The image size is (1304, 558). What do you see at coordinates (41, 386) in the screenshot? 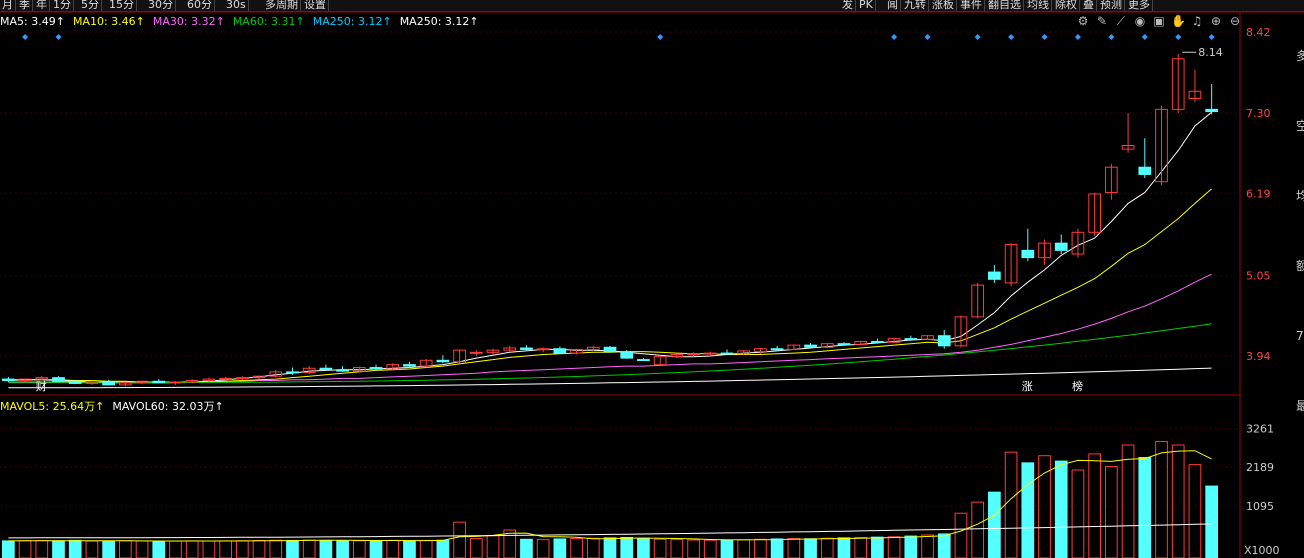
I see `chart-marker: 财` at bounding box center [41, 386].